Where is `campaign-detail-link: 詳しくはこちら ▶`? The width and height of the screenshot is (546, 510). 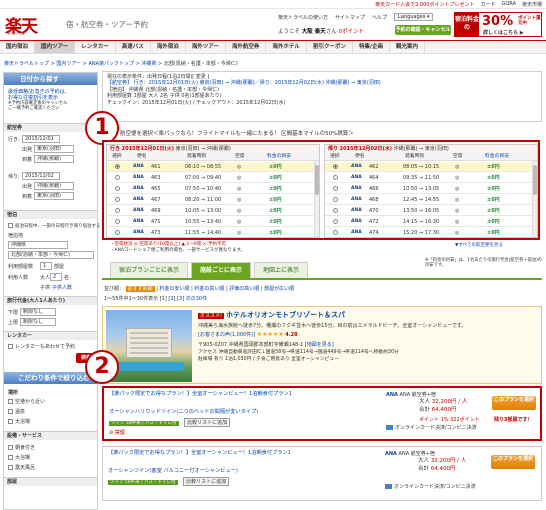
campaign-detail-link: 詳しくはこちら ▶ is located at coordinates (503, 32).